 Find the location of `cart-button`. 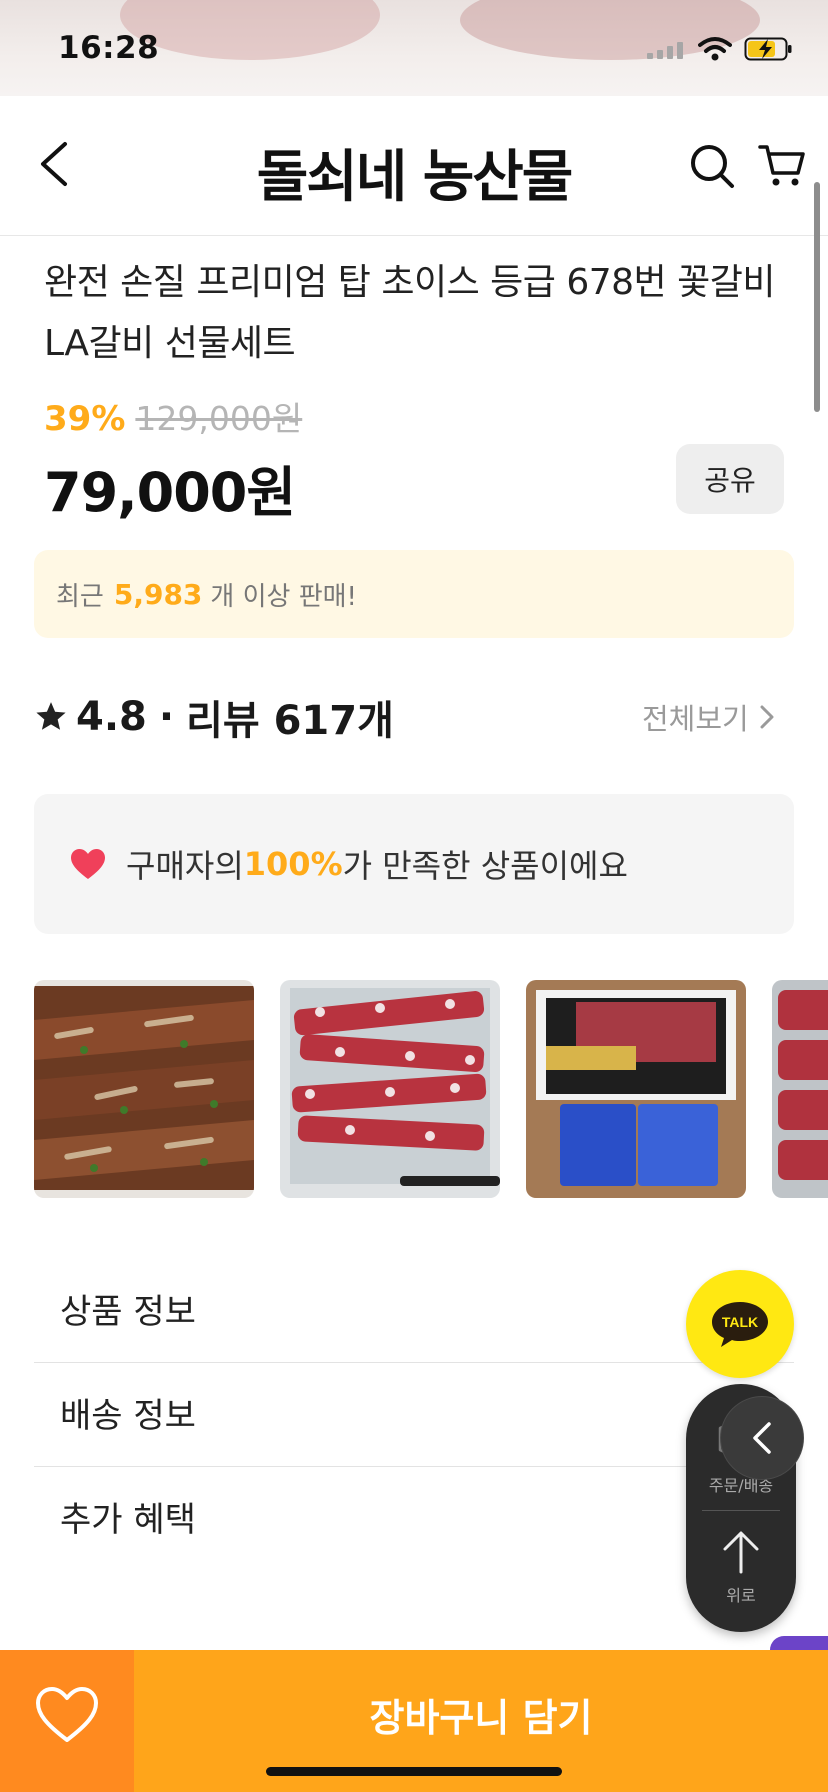

cart-button is located at coordinates (782, 166).